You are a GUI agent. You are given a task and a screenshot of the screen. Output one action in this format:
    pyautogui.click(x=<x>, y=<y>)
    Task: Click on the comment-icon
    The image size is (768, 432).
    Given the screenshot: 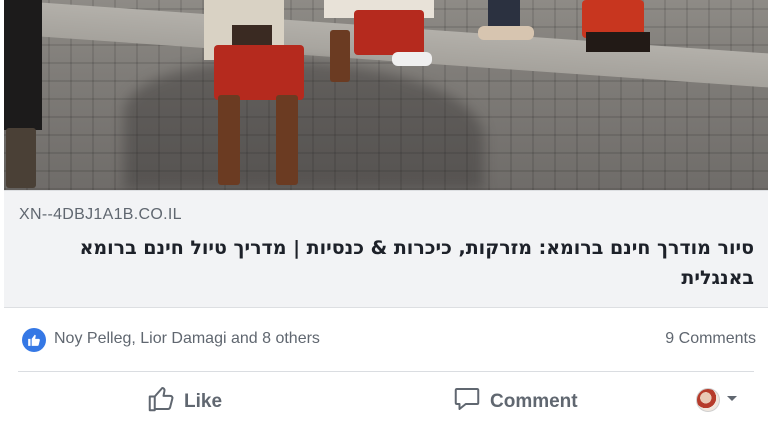 What is the action you would take?
    pyautogui.click(x=467, y=402)
    